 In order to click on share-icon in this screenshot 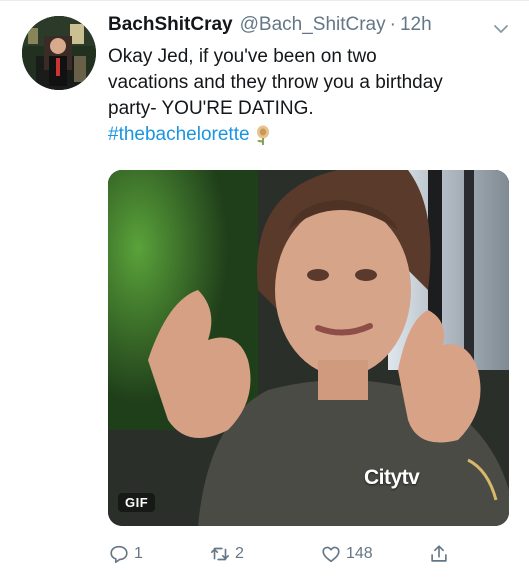, I will do `click(439, 553)`.